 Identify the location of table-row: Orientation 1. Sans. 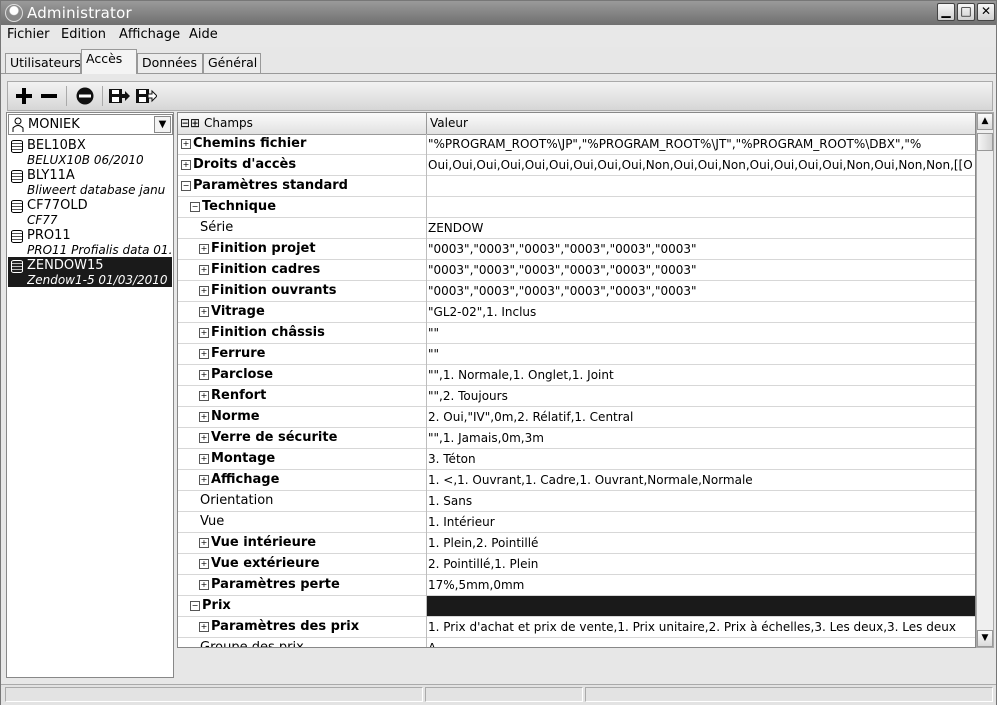
(576, 501).